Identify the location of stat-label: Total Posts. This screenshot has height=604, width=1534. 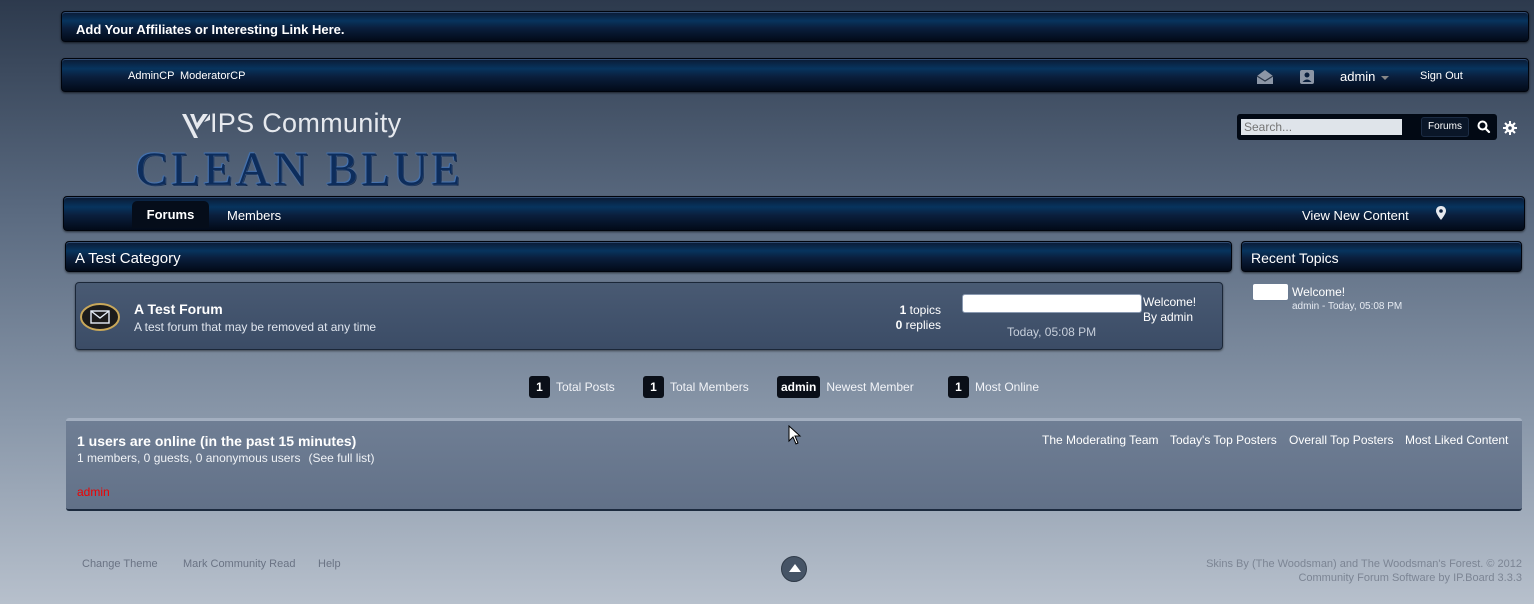
(585, 387).